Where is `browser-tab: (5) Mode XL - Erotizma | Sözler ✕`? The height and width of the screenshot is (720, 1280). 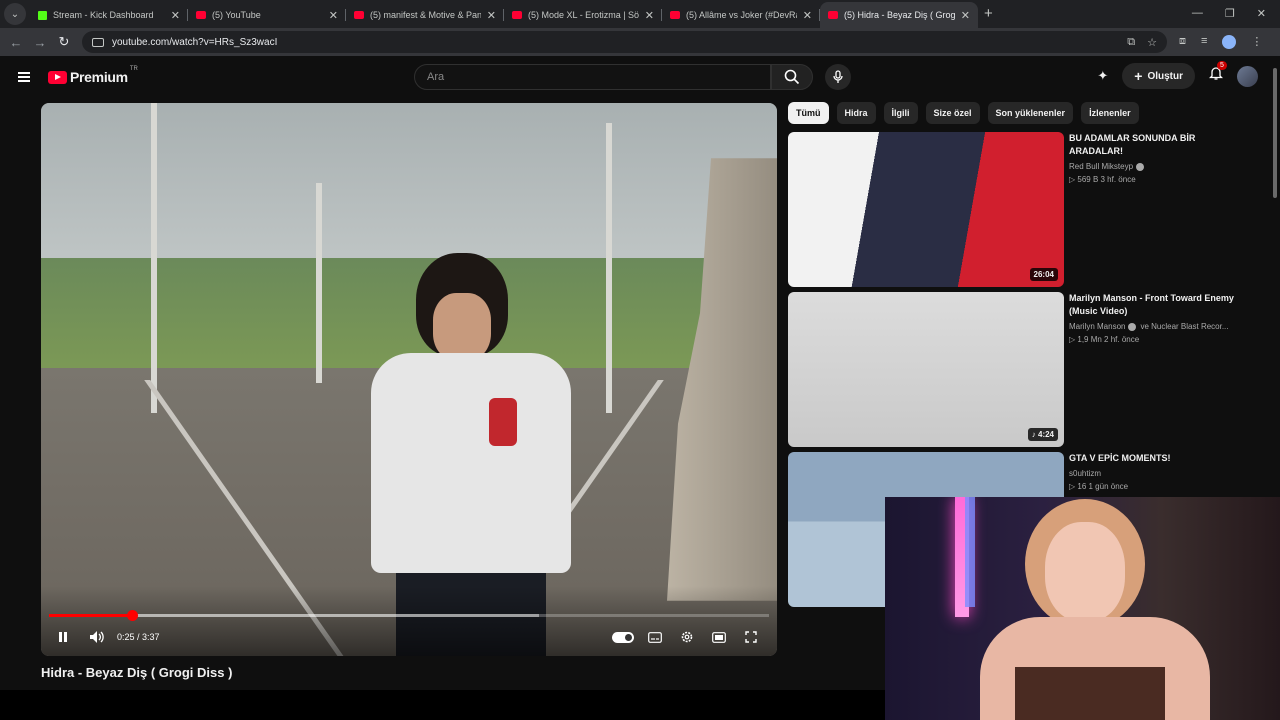
browser-tab: (5) Mode XL - Erotizma | Sözler ✕ is located at coordinates (583, 15).